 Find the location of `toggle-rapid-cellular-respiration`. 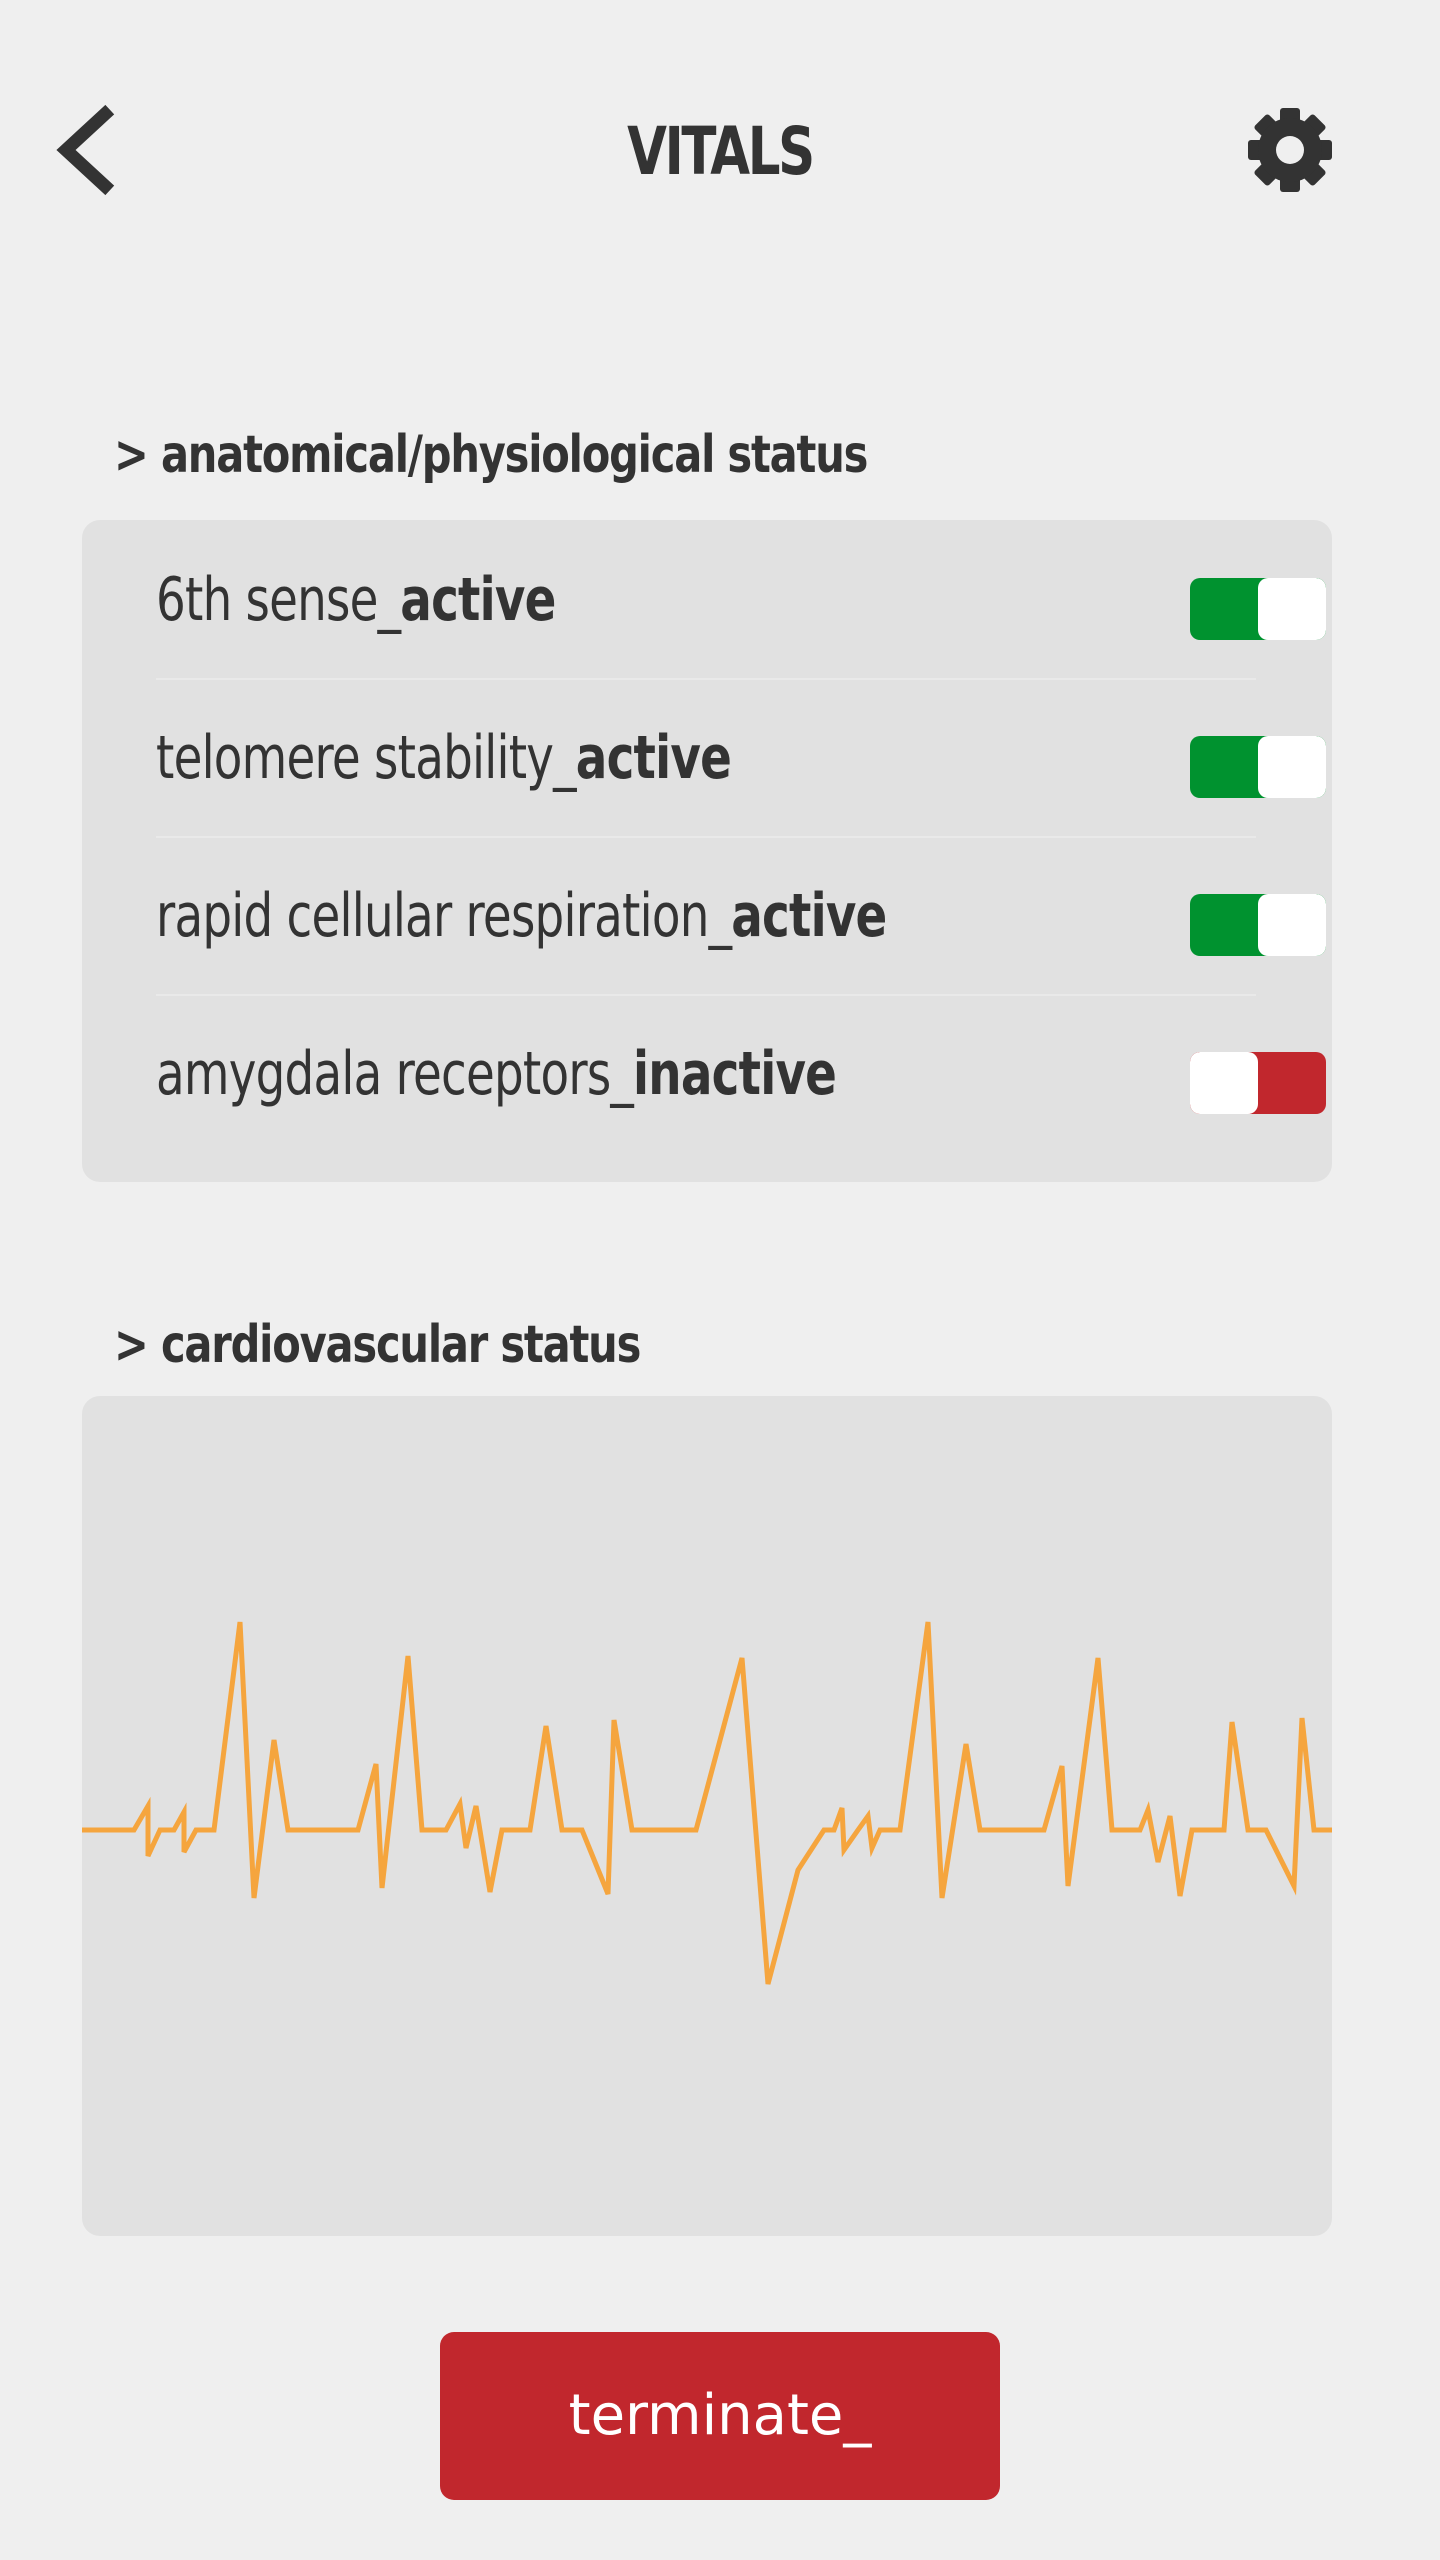

toggle-rapid-cellular-respiration is located at coordinates (1258, 925).